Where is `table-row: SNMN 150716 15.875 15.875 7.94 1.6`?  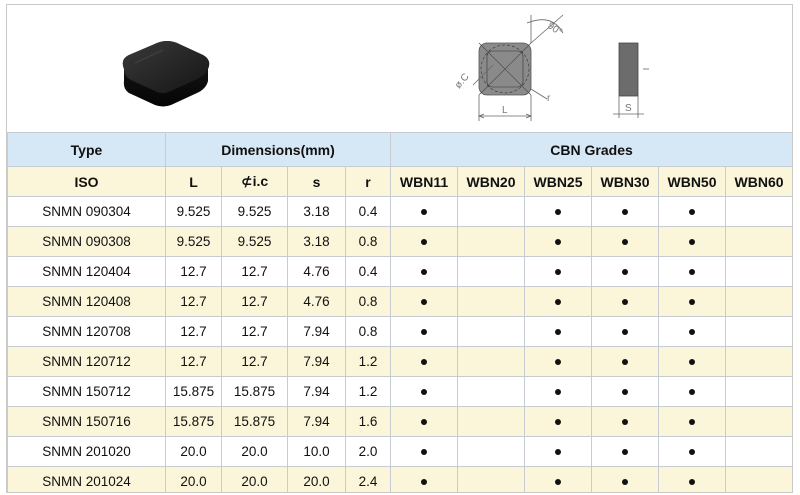
table-row: SNMN 150716 15.875 15.875 7.94 1.6 is located at coordinates (399, 421).